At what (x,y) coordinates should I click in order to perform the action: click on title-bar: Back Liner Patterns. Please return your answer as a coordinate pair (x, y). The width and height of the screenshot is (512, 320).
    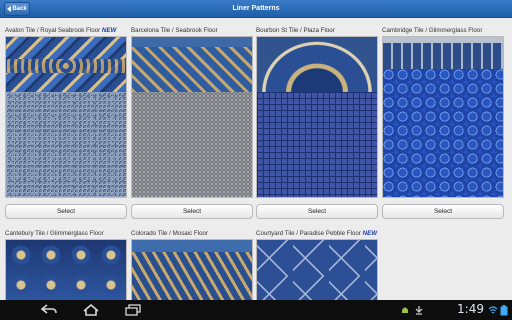
    Looking at the image, I should click on (256, 9).